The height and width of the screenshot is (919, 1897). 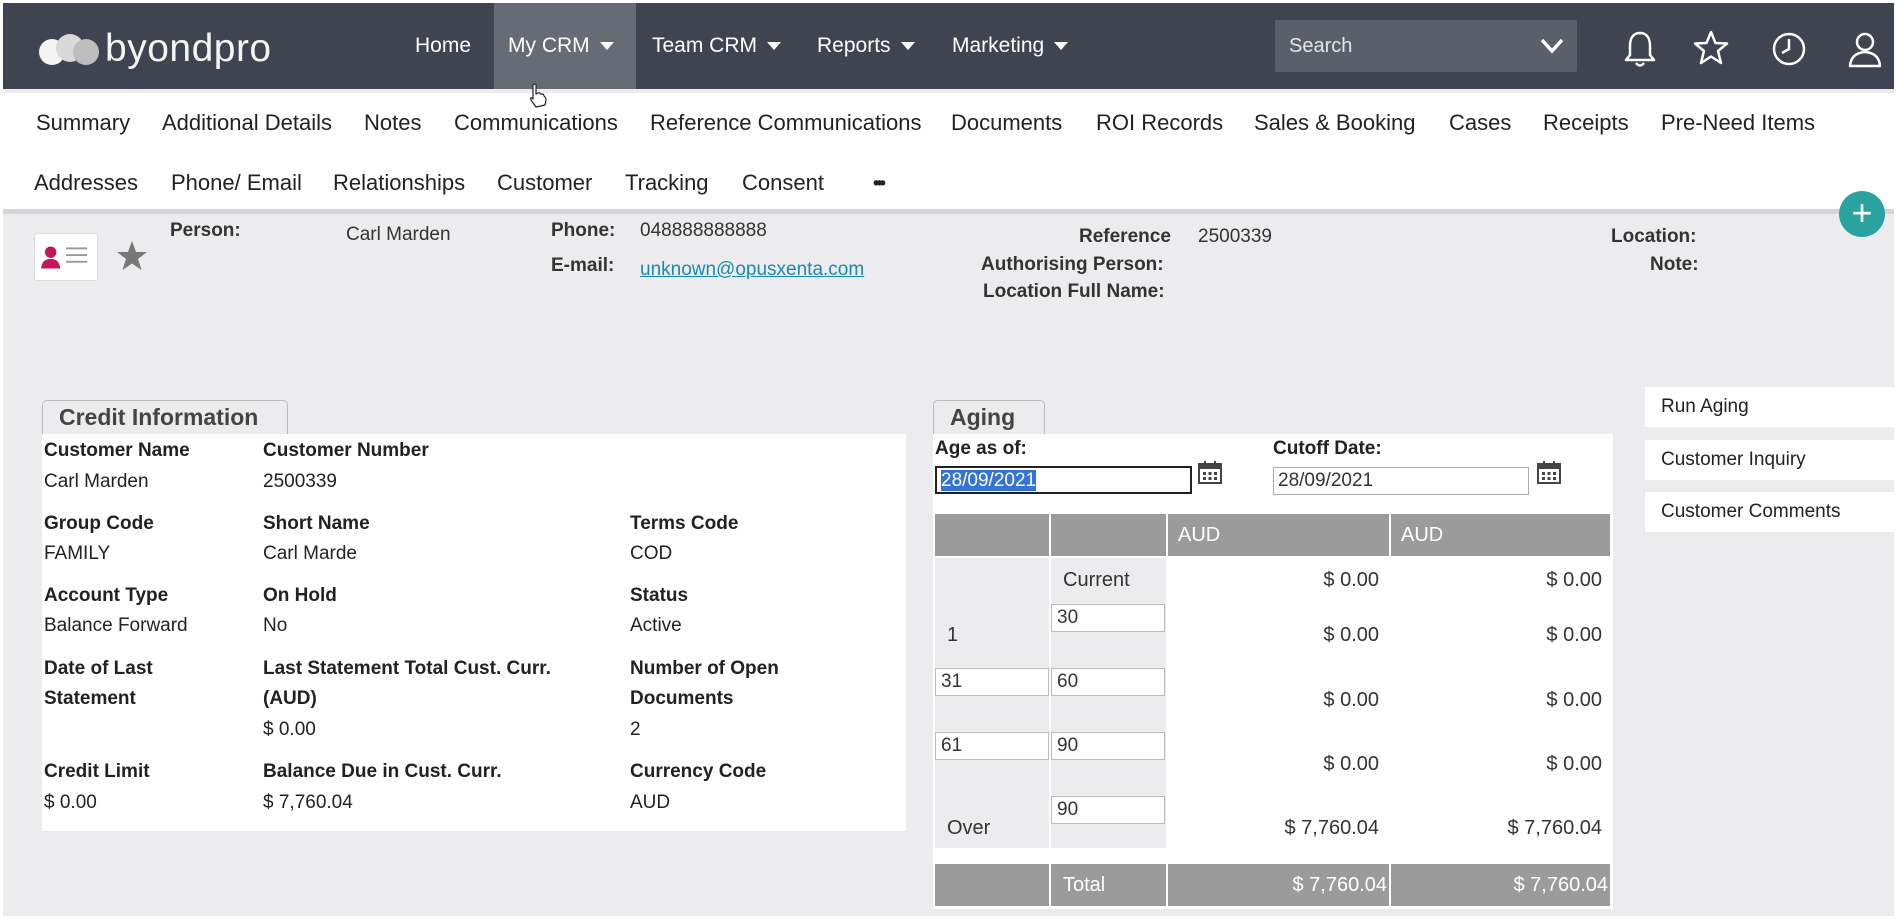 I want to click on credit-info-title: Credit Information, so click(x=165, y=417).